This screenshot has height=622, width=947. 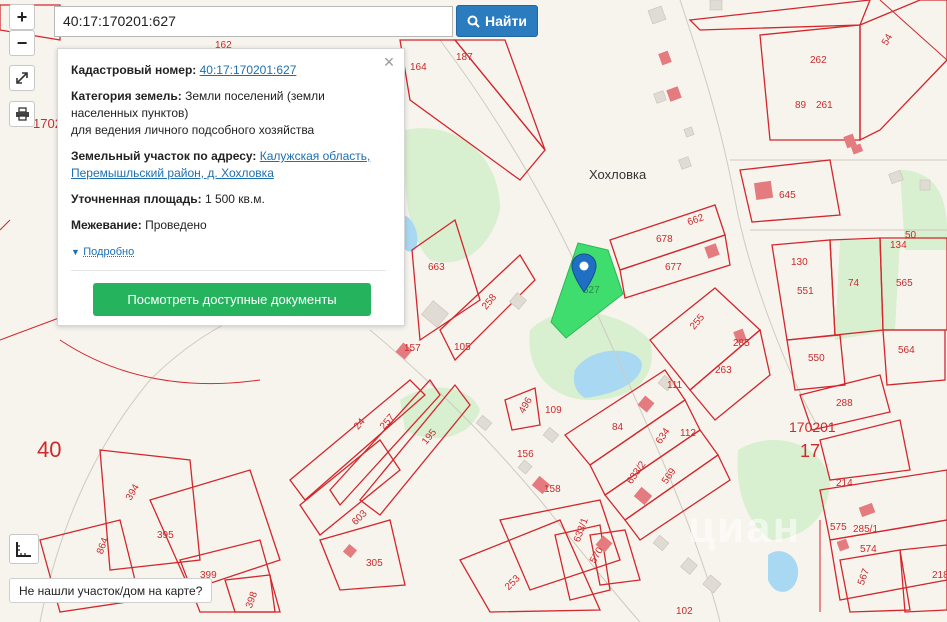 I want to click on zoom-out-button: −, so click(x=22, y=43).